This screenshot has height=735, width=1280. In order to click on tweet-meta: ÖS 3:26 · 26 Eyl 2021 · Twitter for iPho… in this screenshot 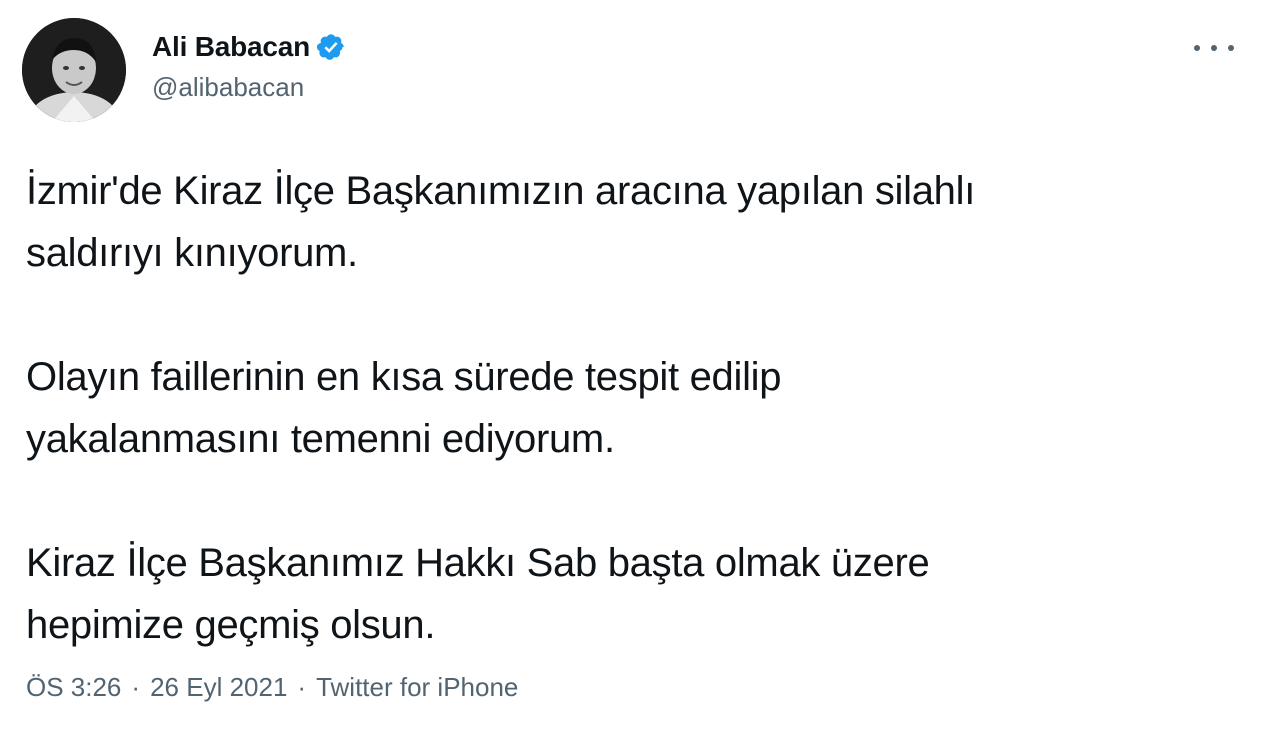, I will do `click(272, 687)`.